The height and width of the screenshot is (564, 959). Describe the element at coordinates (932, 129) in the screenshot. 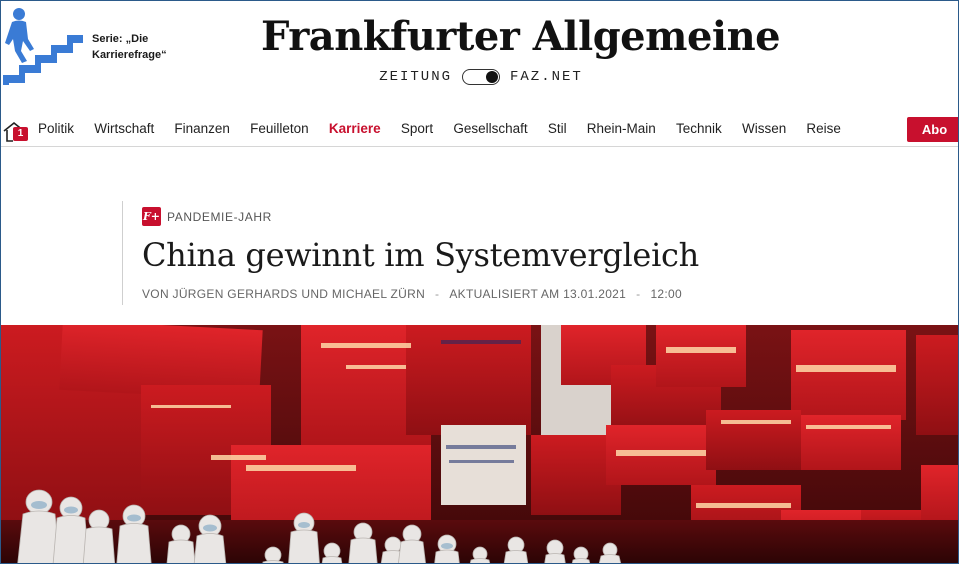

I see `abo-button: Abo` at that location.